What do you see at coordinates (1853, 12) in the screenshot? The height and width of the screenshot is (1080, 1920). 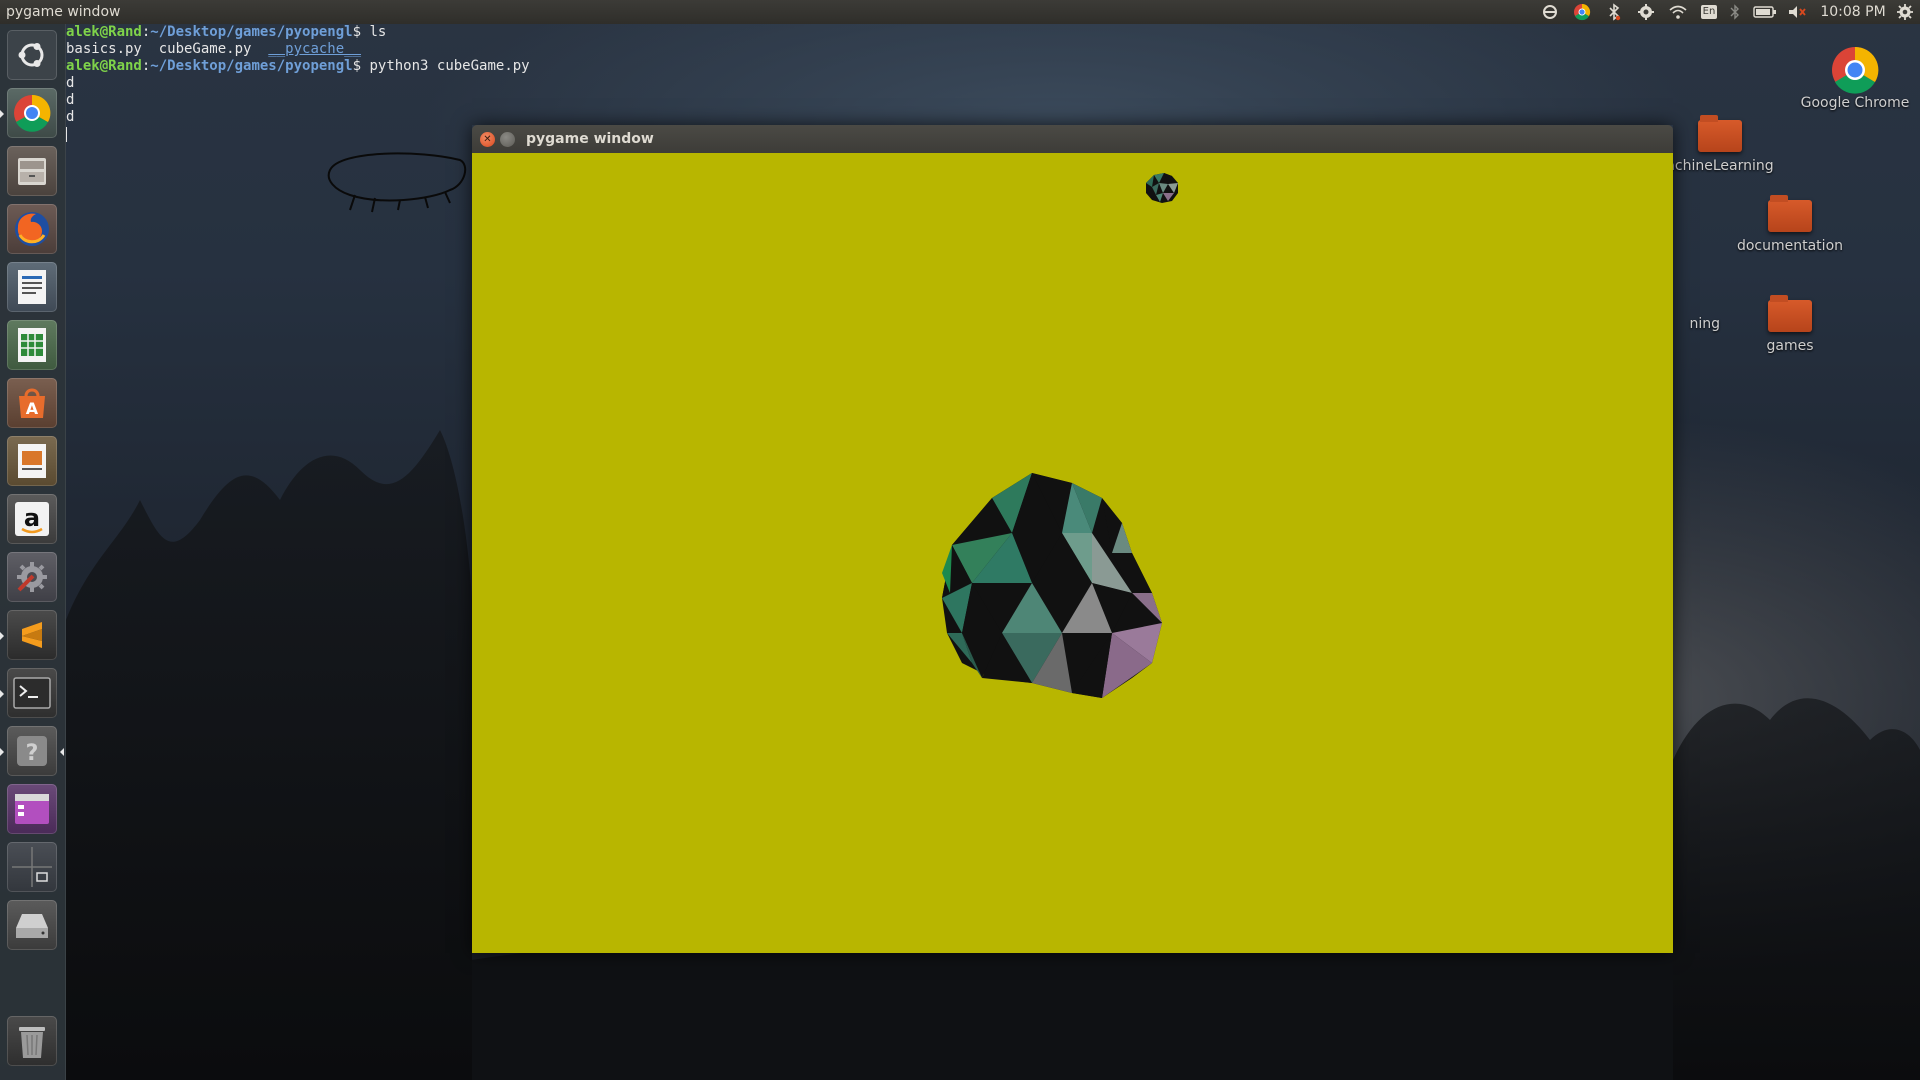 I see `clock: 10:08 PM` at bounding box center [1853, 12].